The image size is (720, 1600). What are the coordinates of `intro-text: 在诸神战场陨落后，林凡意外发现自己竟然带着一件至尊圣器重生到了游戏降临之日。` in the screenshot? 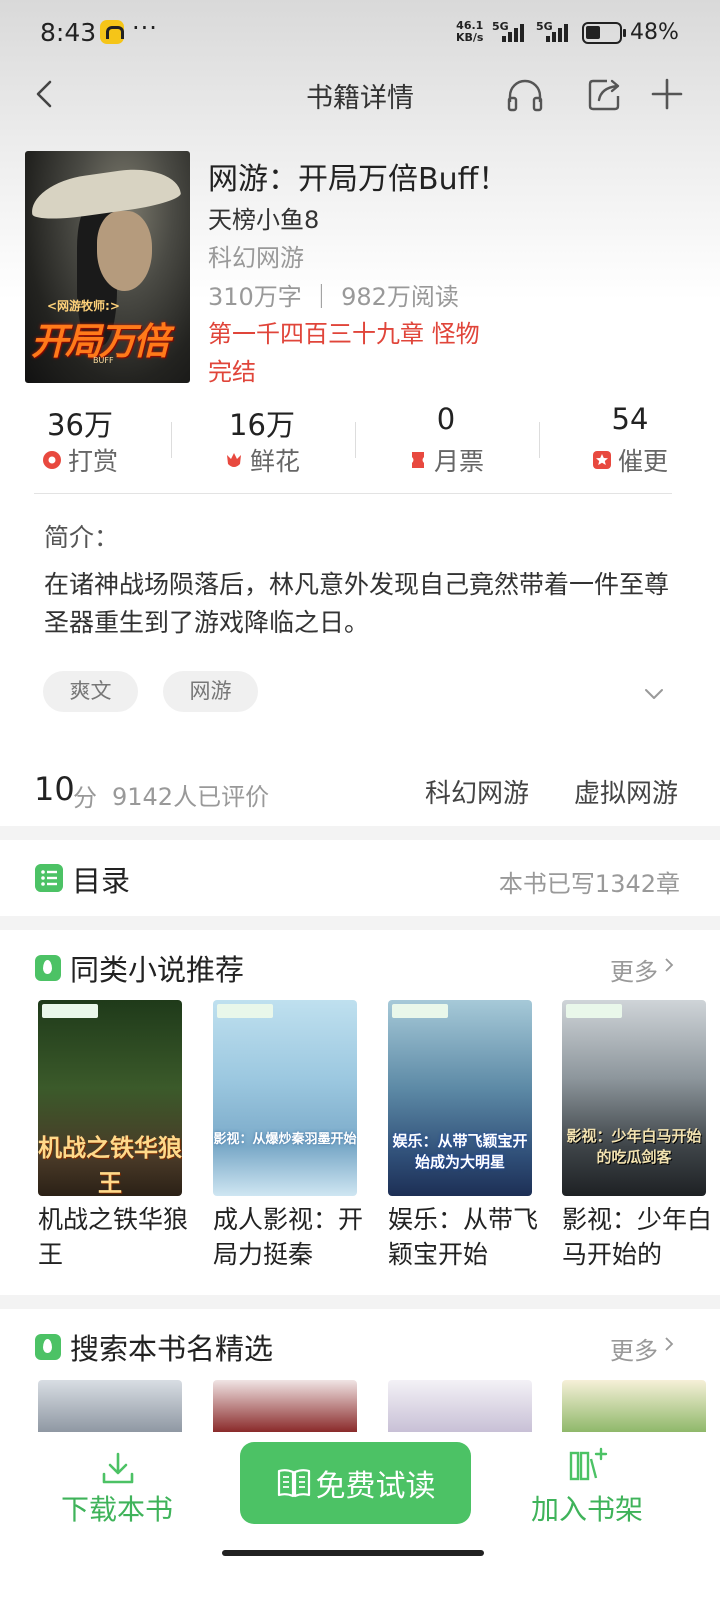 It's located at (359, 604).